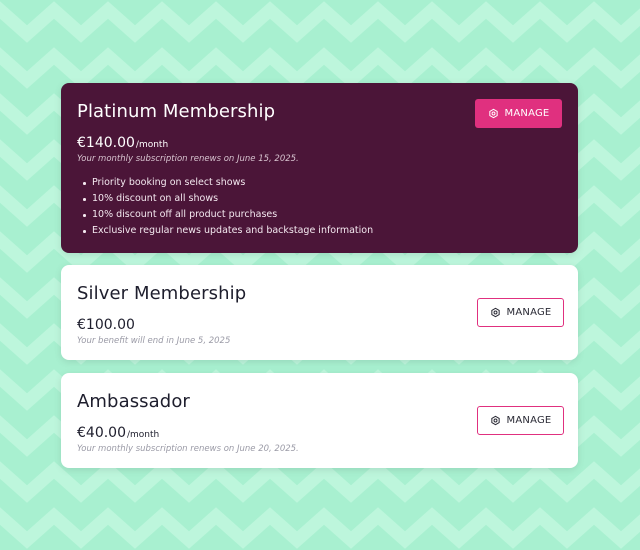  Describe the element at coordinates (154, 341) in the screenshot. I see `benefit-end-note: Your benefit will end in June 5, 2025` at that location.